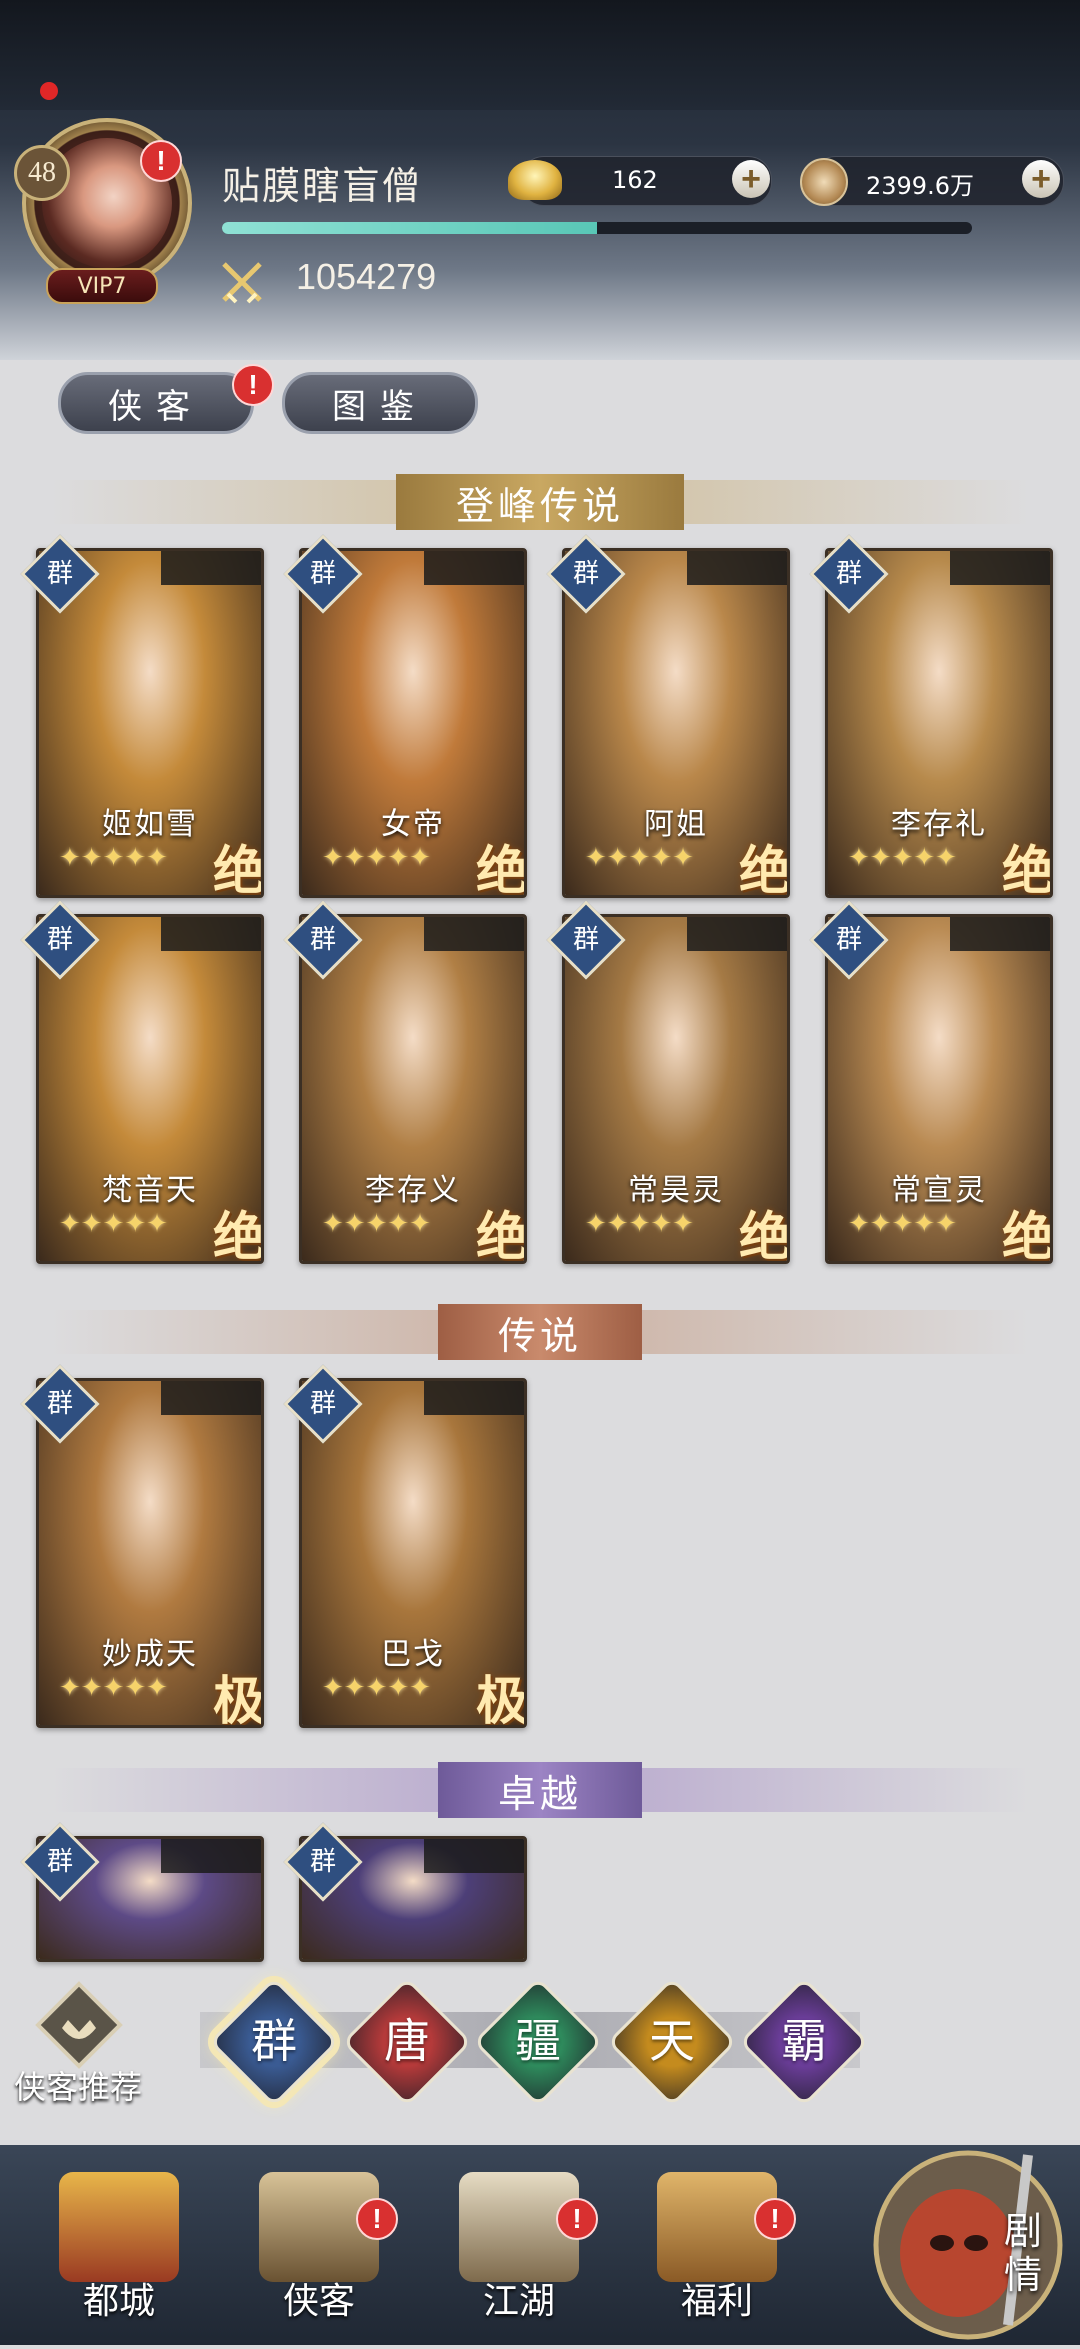 This screenshot has width=1080, height=2349. I want to click on section-title: 卓越, so click(540, 1790).